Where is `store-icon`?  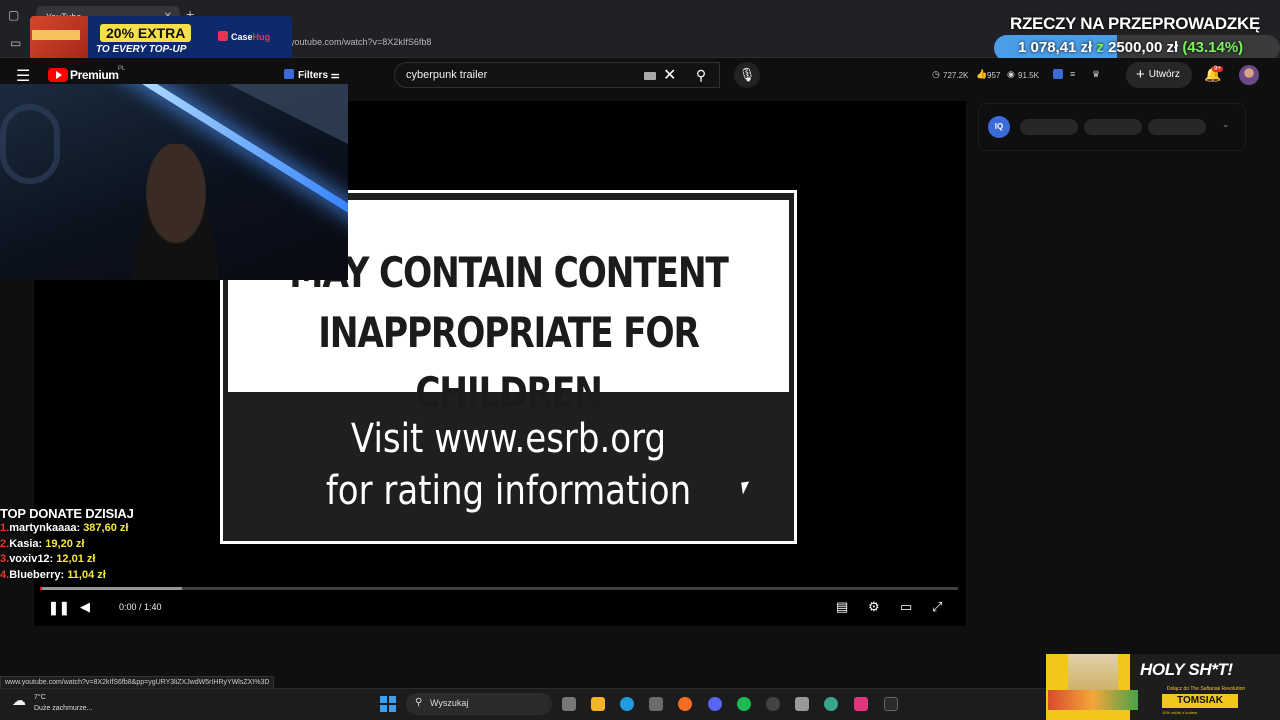 store-icon is located at coordinates (656, 704).